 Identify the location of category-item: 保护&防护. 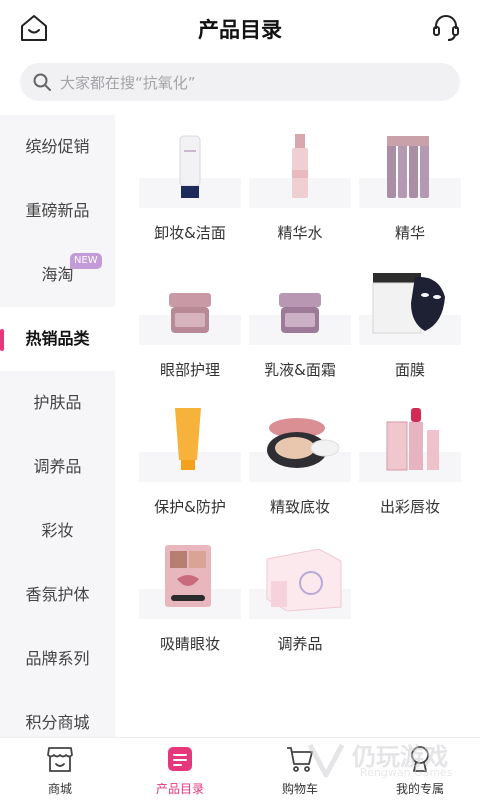
(190, 472).